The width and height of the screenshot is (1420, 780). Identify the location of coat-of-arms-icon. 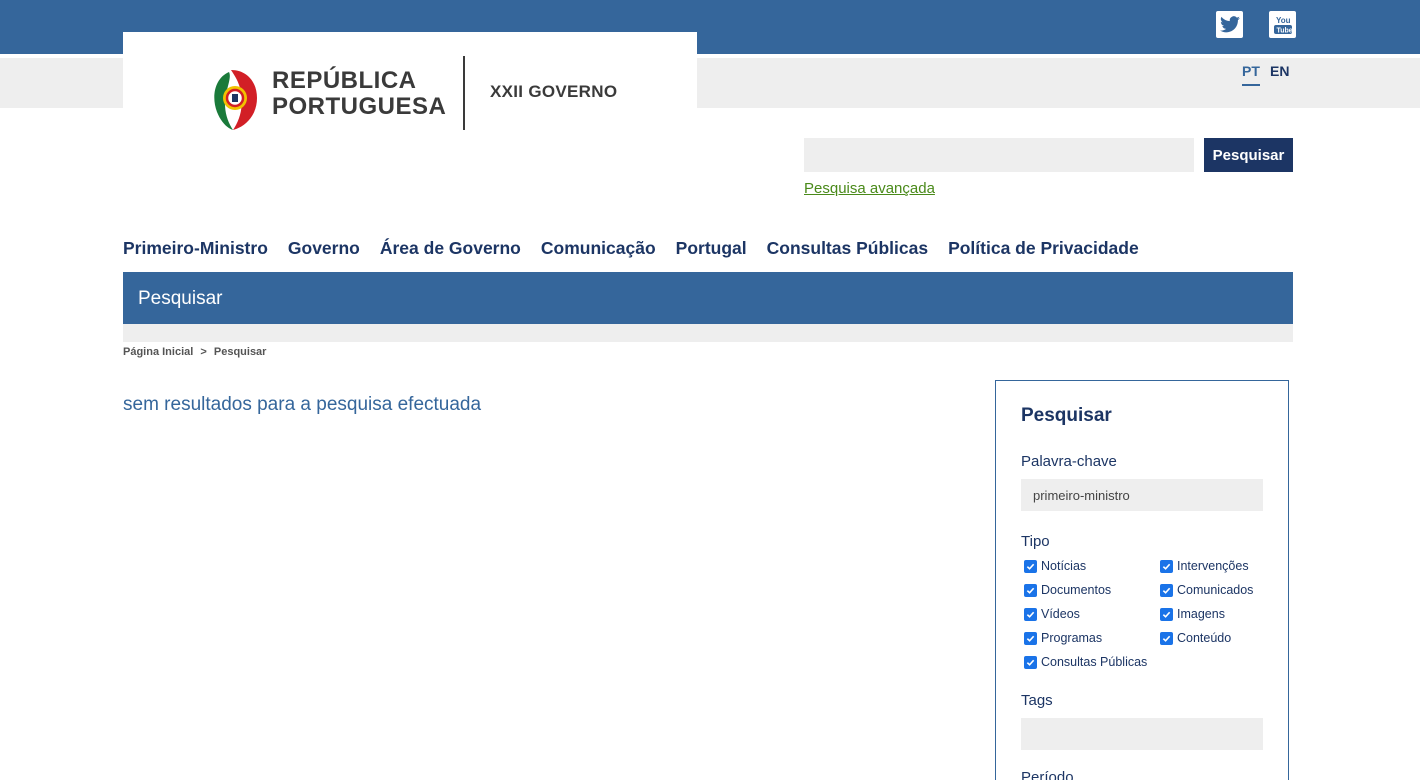
(235, 100).